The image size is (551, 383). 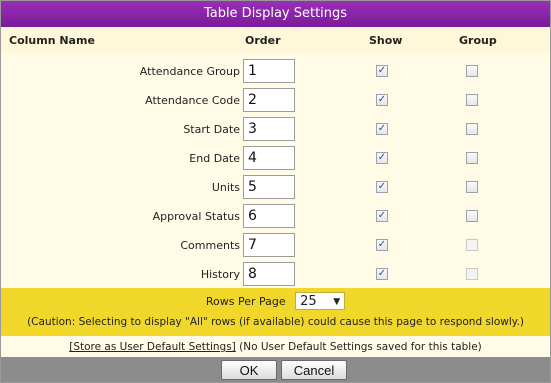 I want to click on row-label: End Date, so click(x=214, y=158).